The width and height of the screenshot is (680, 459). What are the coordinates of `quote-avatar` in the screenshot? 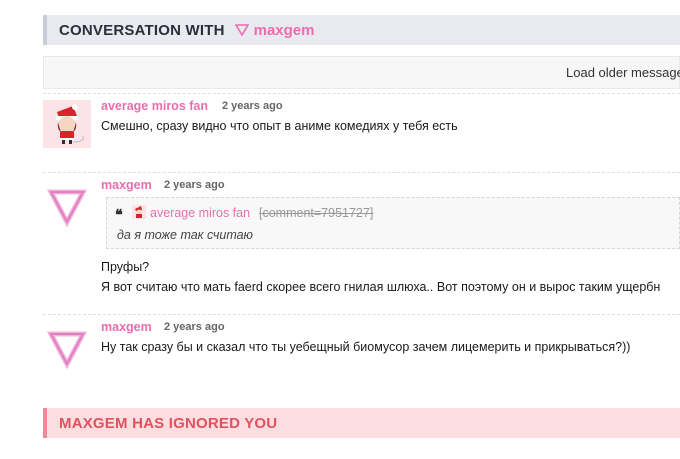 It's located at (139, 212).